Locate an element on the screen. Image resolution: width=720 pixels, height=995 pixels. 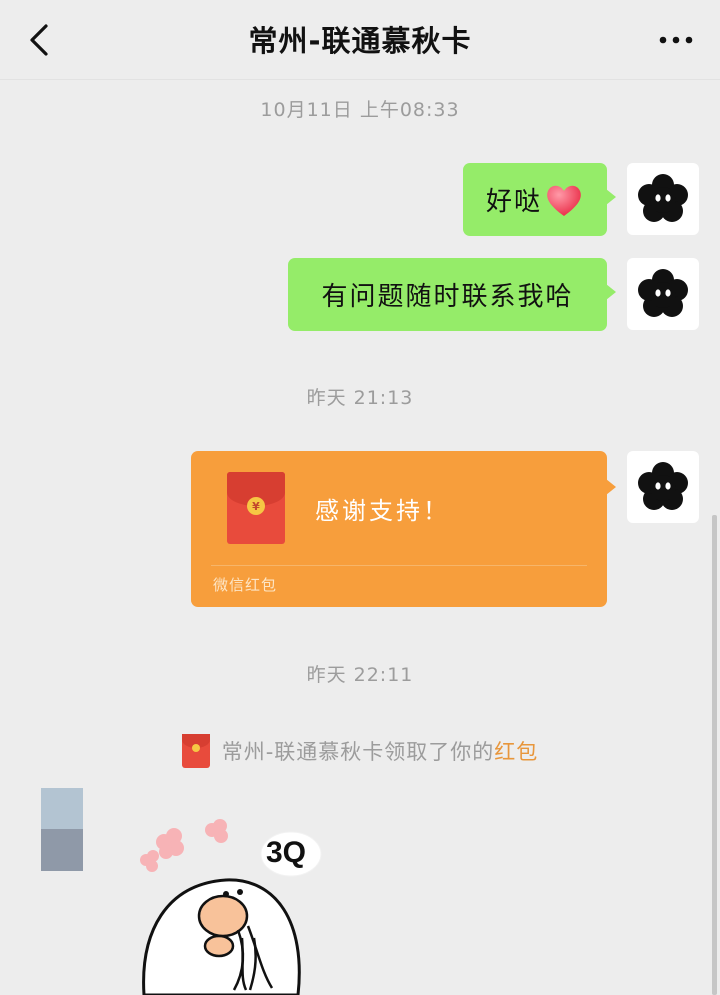
red-packet-message: ¥ 感谢支持！ 微信红包 is located at coordinates (403, 529).